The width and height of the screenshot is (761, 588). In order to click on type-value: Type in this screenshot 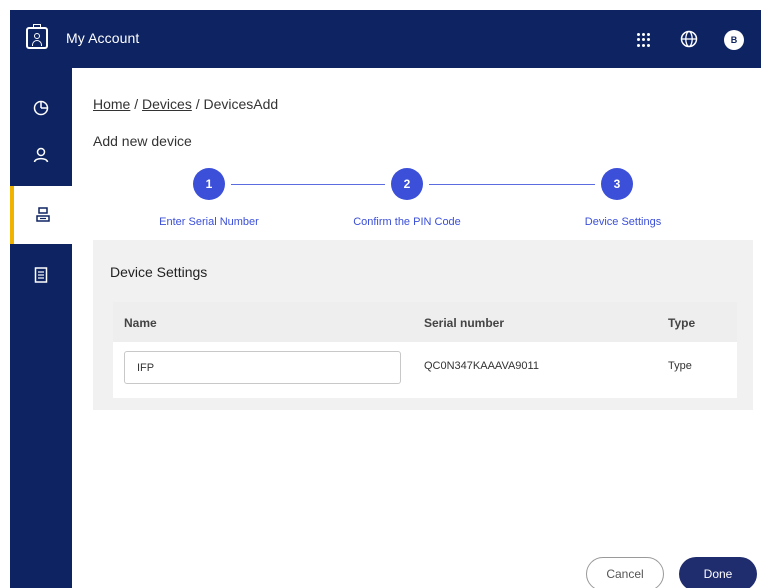, I will do `click(680, 366)`.